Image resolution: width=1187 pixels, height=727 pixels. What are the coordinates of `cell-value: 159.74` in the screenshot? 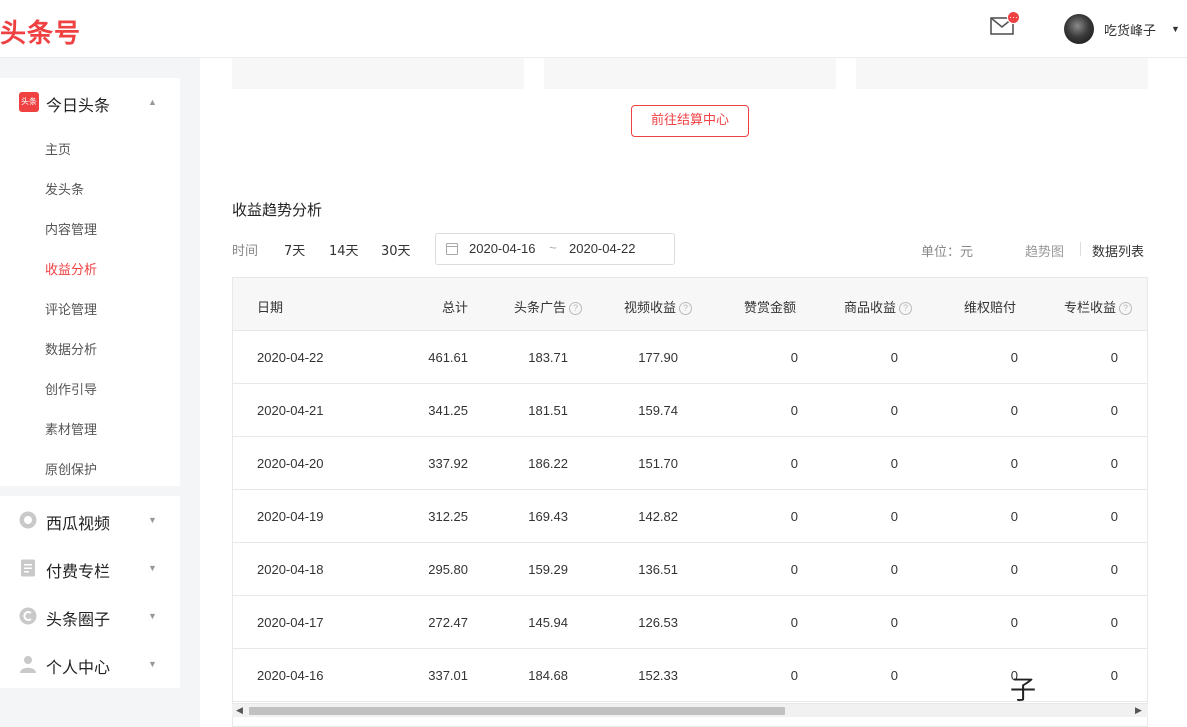 It's located at (658, 410).